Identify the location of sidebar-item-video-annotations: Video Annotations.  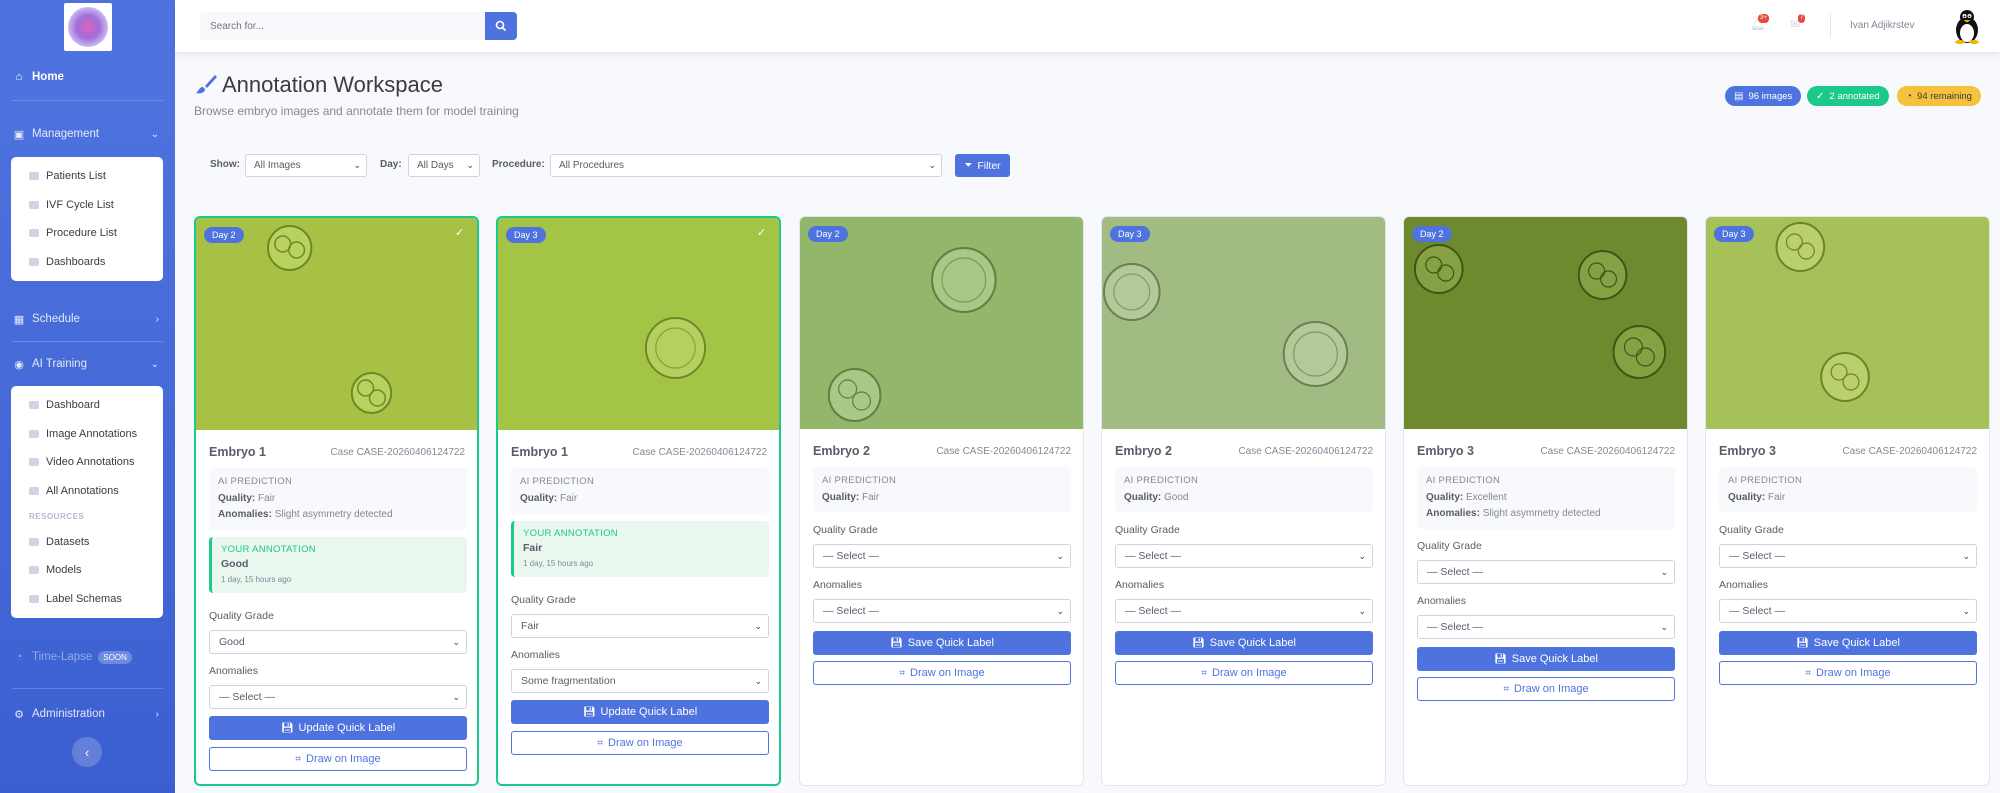
(87, 462).